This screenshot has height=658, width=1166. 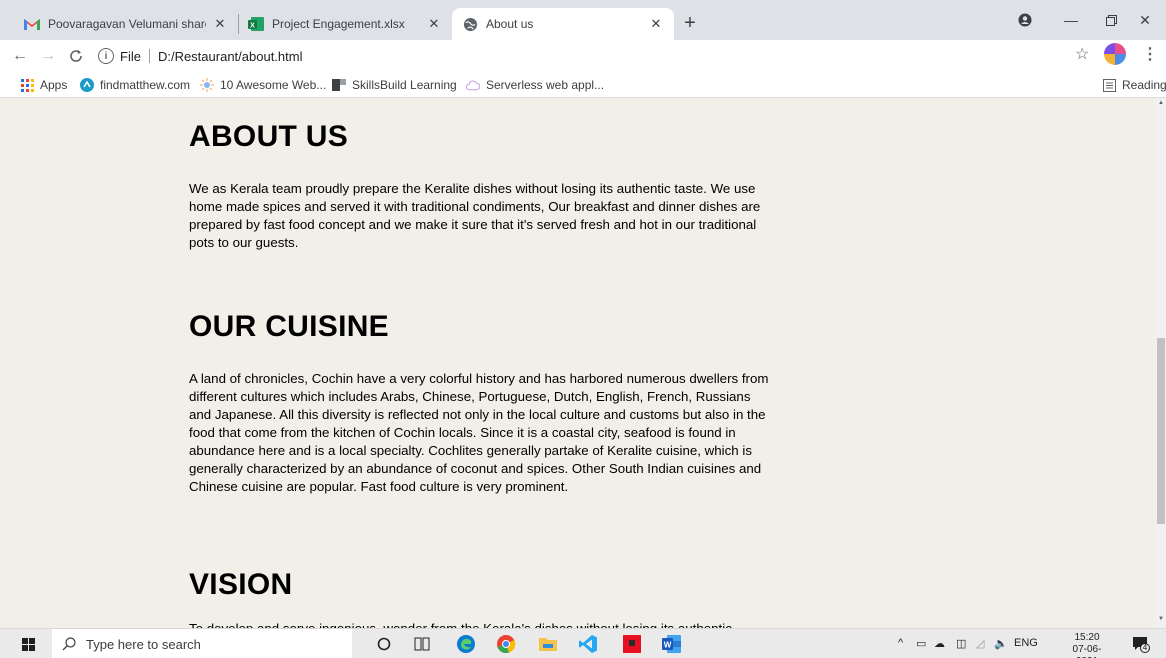 What do you see at coordinates (1161, 105) in the screenshot?
I see `scroll-up-arrow-icon: ▲` at bounding box center [1161, 105].